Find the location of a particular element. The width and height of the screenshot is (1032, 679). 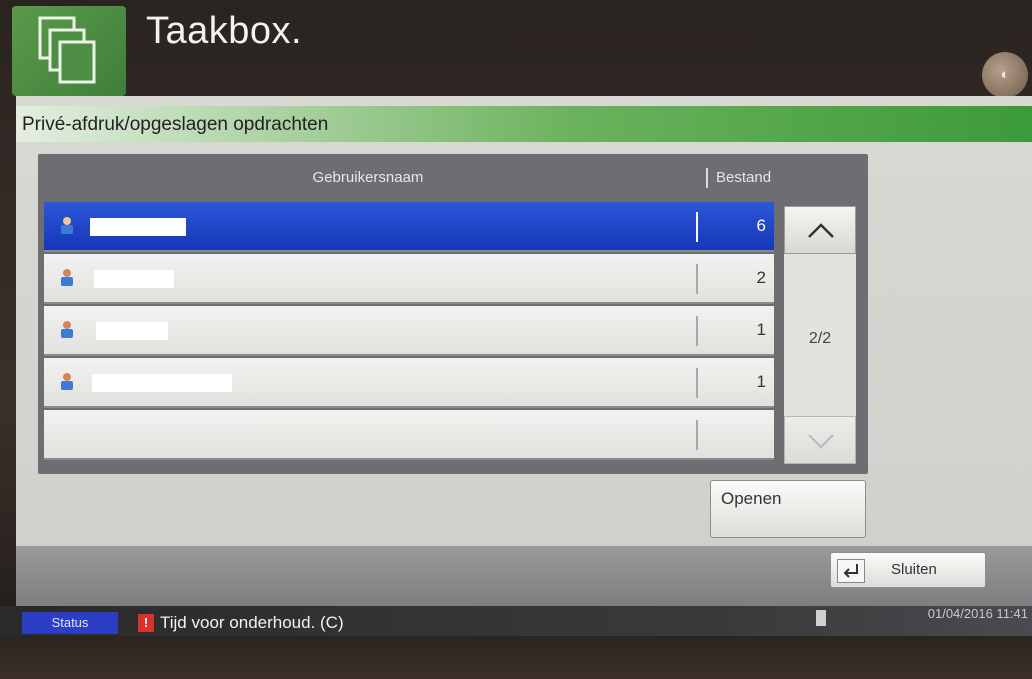

pager: 2/2 is located at coordinates (820, 335).